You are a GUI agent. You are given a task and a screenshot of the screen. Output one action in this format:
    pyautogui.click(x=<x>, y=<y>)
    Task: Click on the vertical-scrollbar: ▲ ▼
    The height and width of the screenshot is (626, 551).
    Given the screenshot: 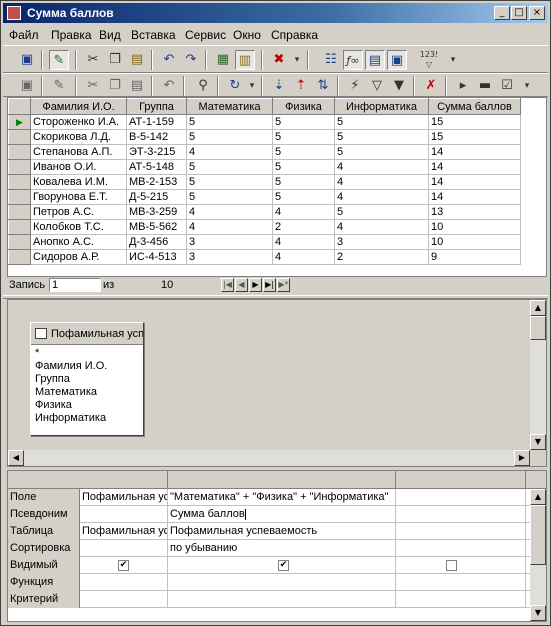 What is the action you would take?
    pyautogui.click(x=538, y=375)
    